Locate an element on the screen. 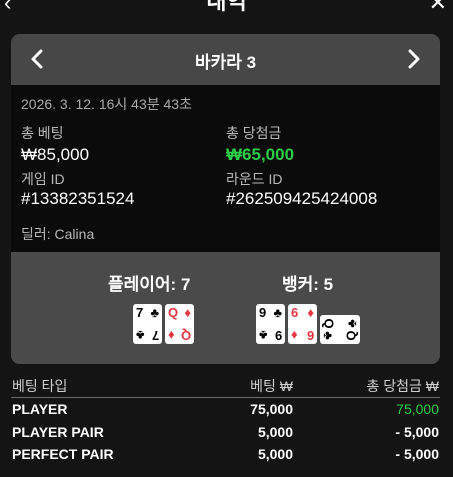 The width and height of the screenshot is (453, 477). table-row: PLAYER PAIR 5,000 - 5,000 is located at coordinates (225, 432).